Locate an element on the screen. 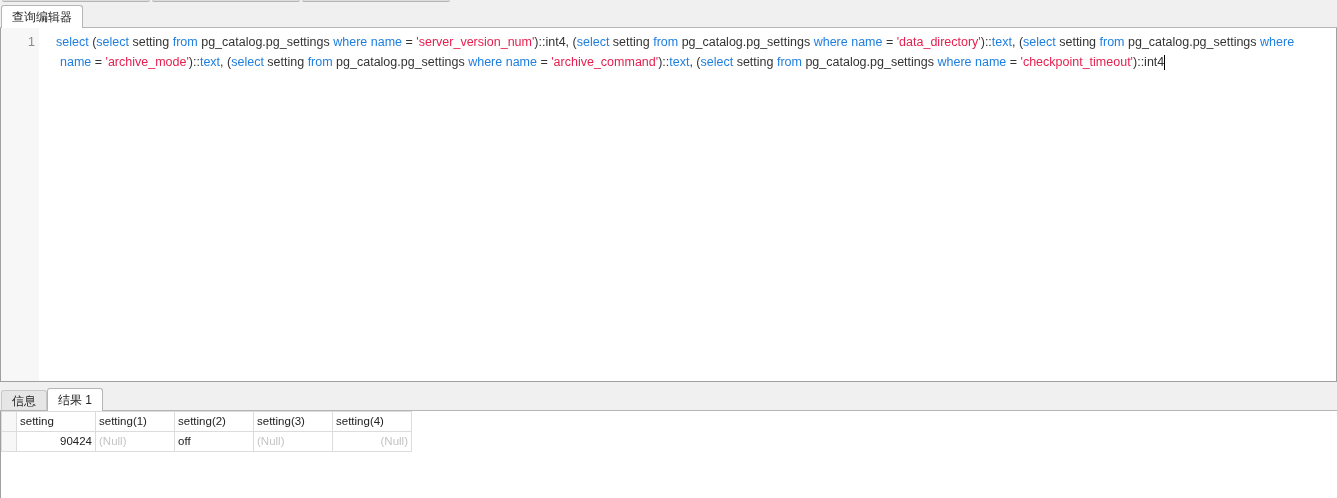 The height and width of the screenshot is (498, 1337). column-header: setting(1) is located at coordinates (135, 421).